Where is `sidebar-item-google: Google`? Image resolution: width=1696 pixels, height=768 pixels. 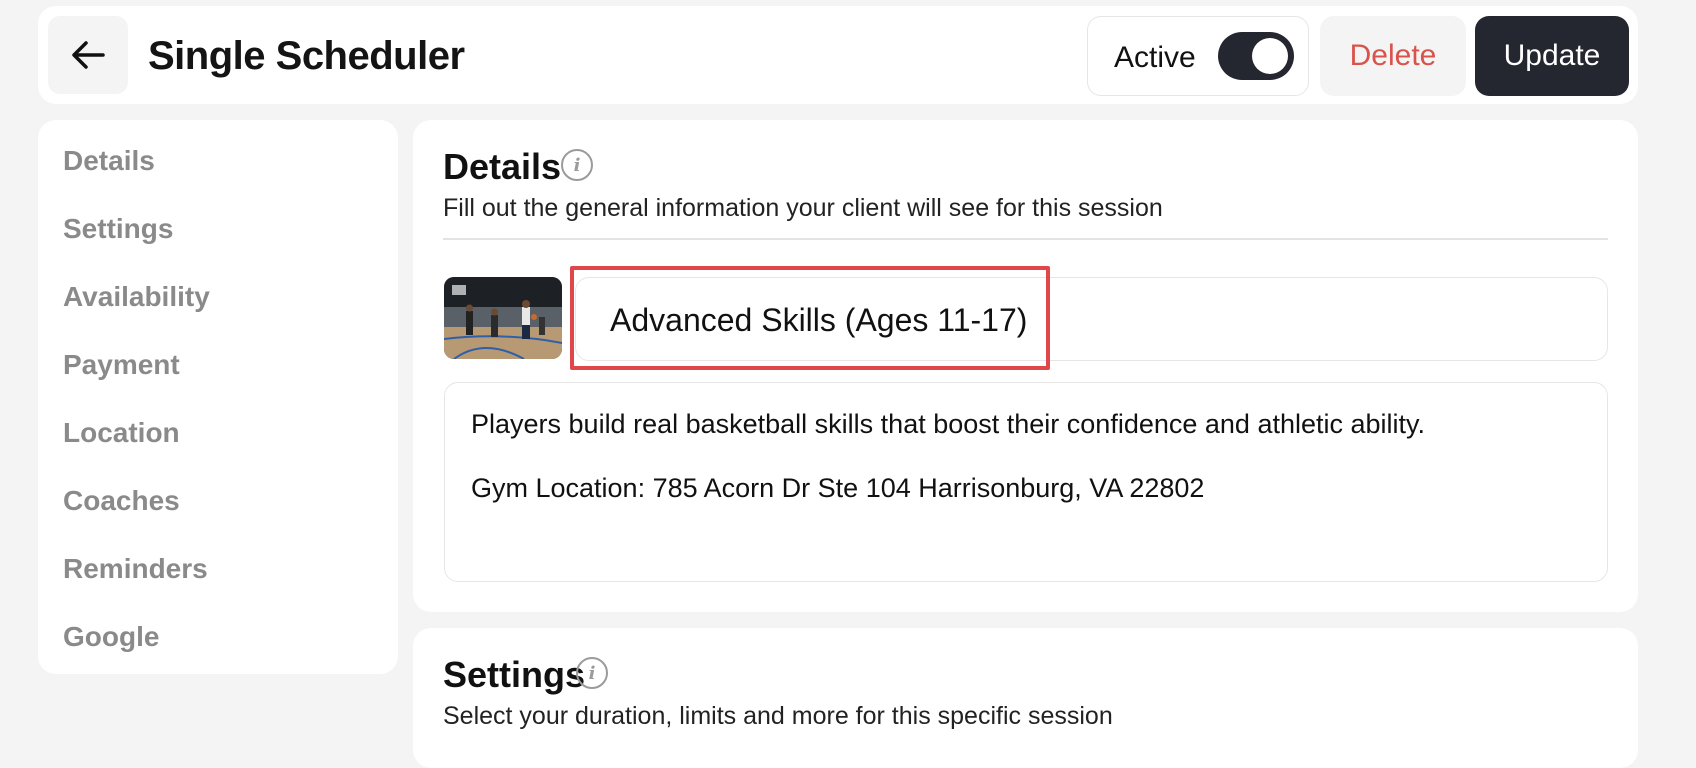 sidebar-item-google: Google is located at coordinates (111, 637).